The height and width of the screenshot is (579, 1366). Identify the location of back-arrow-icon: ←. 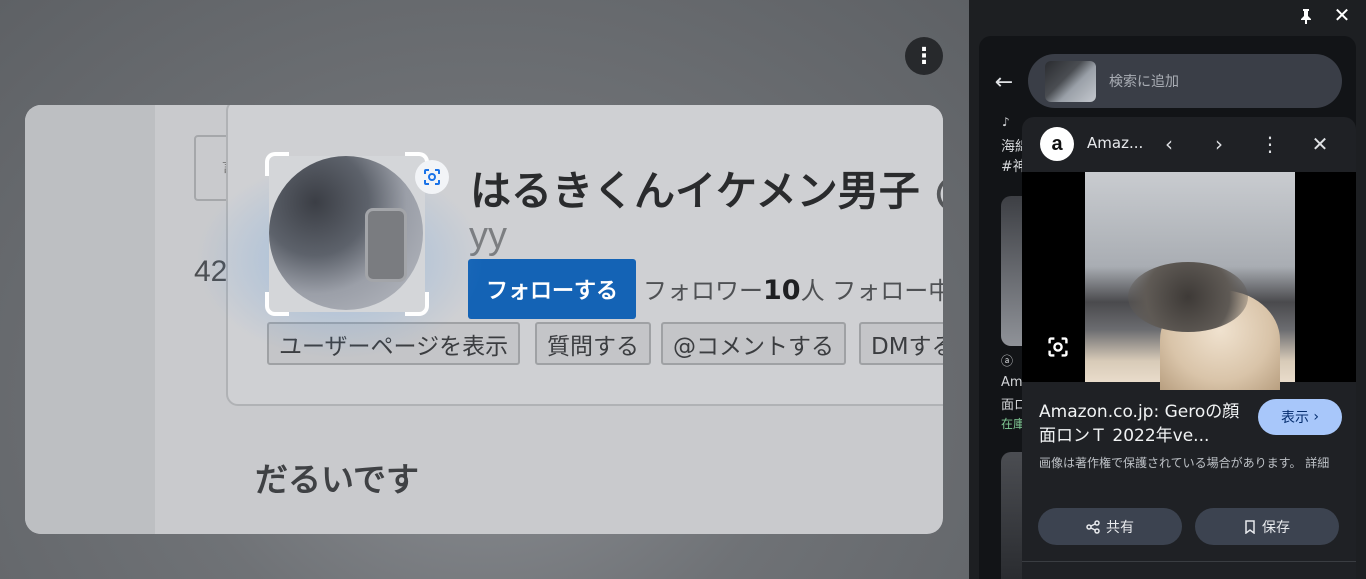
(1004, 82).